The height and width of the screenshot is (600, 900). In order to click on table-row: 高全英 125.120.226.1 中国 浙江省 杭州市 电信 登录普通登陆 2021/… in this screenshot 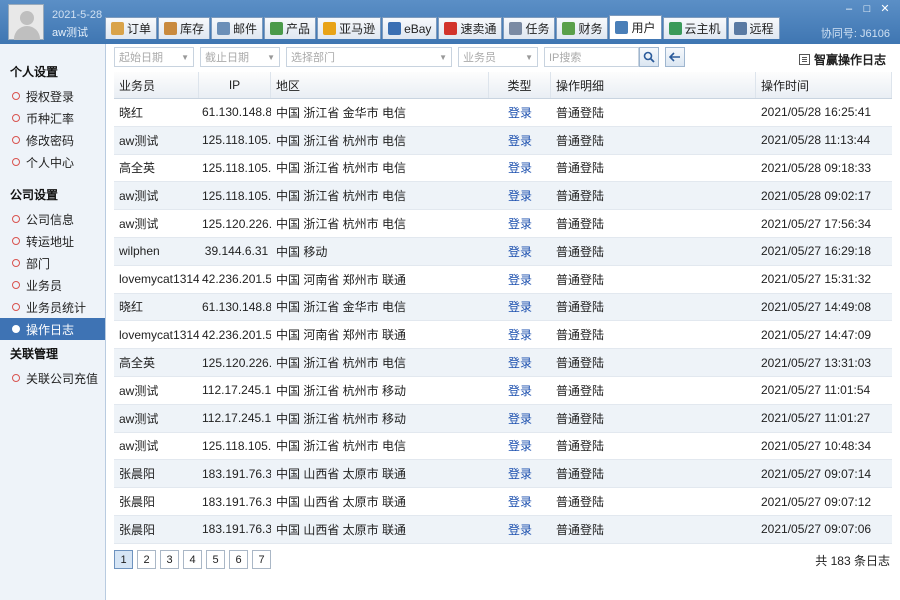, I will do `click(503, 363)`.